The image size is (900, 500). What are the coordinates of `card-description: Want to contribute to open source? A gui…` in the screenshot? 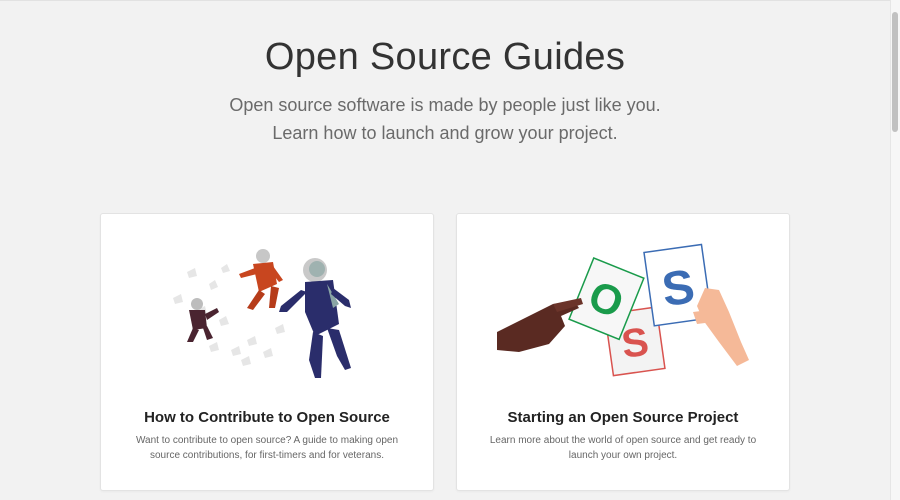 It's located at (267, 448).